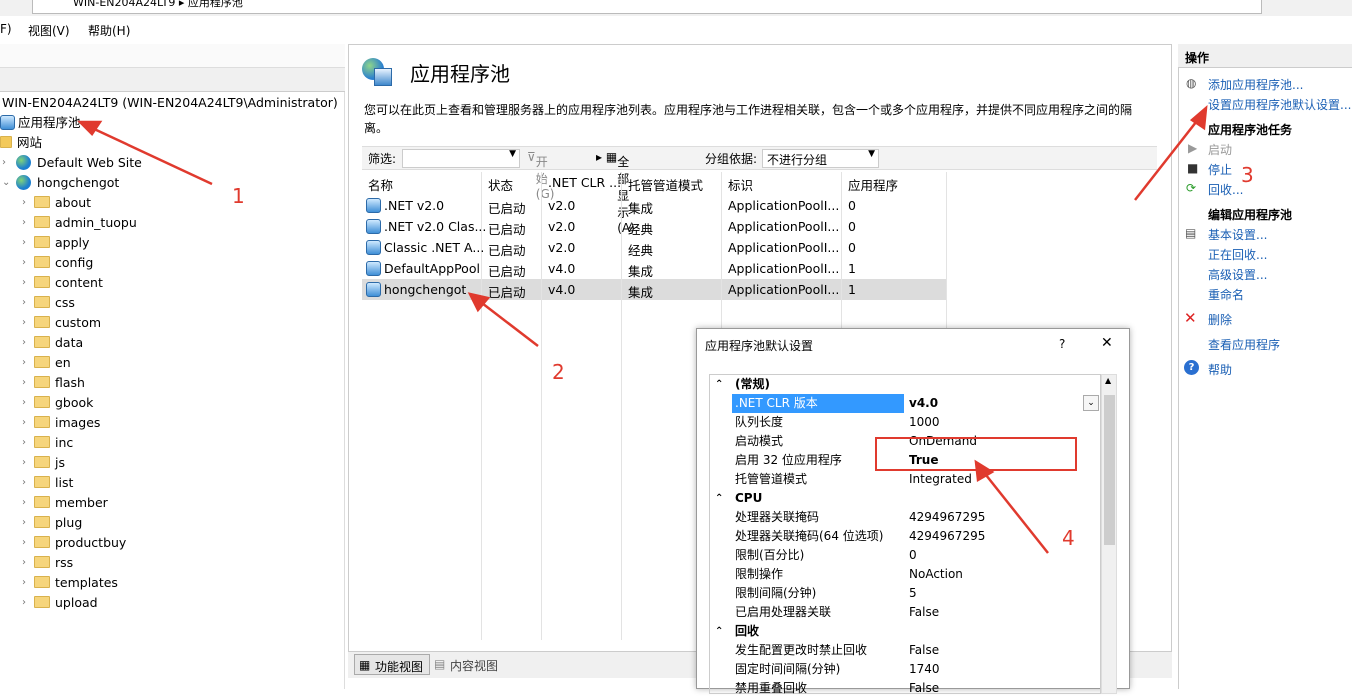 Image resolution: width=1352 pixels, height=698 pixels. What do you see at coordinates (558, 372) in the screenshot?
I see `annotation-label-2: 2` at bounding box center [558, 372].